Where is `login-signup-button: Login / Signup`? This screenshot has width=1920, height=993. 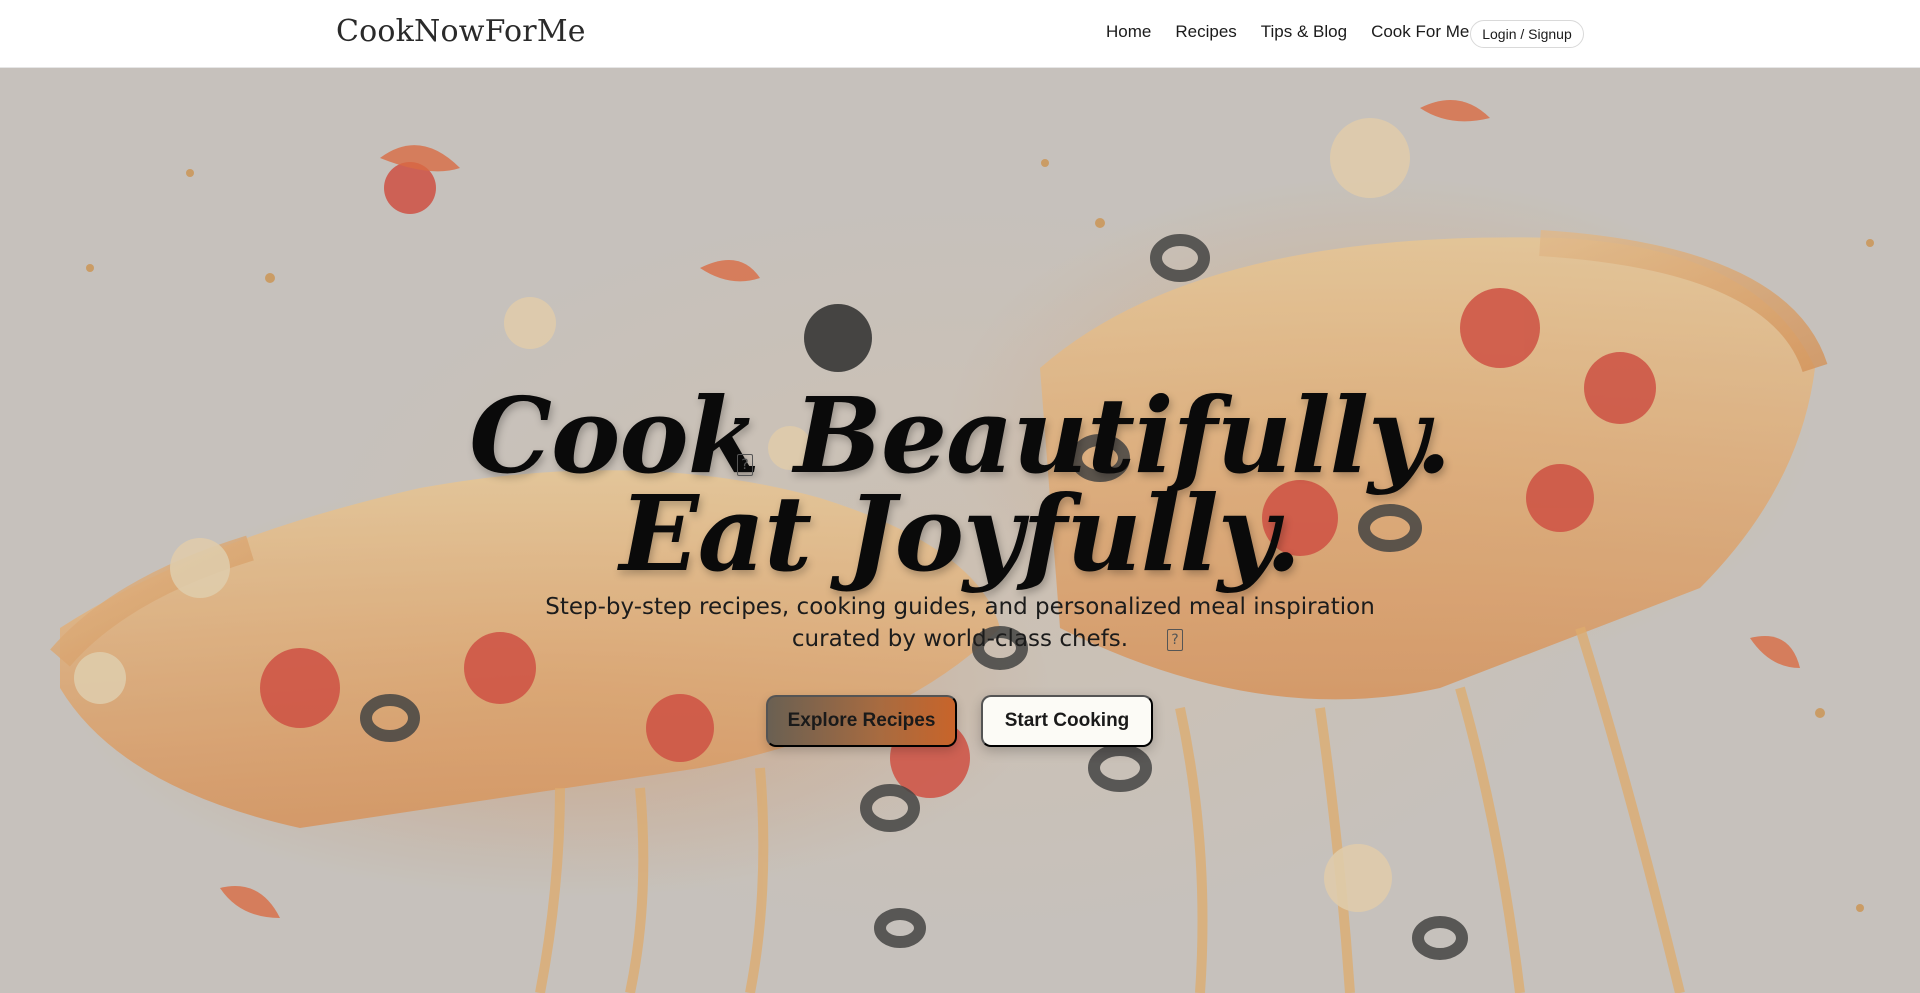
login-signup-button: Login / Signup is located at coordinates (1527, 34).